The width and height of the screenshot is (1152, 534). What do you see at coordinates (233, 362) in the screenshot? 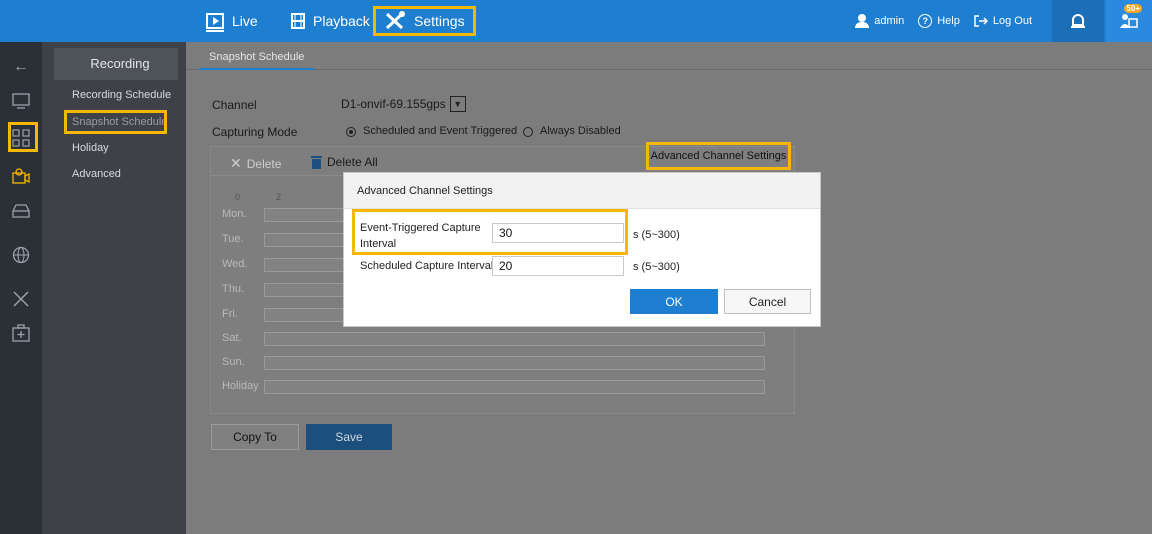
I see `day-label-sun: Sun.` at bounding box center [233, 362].